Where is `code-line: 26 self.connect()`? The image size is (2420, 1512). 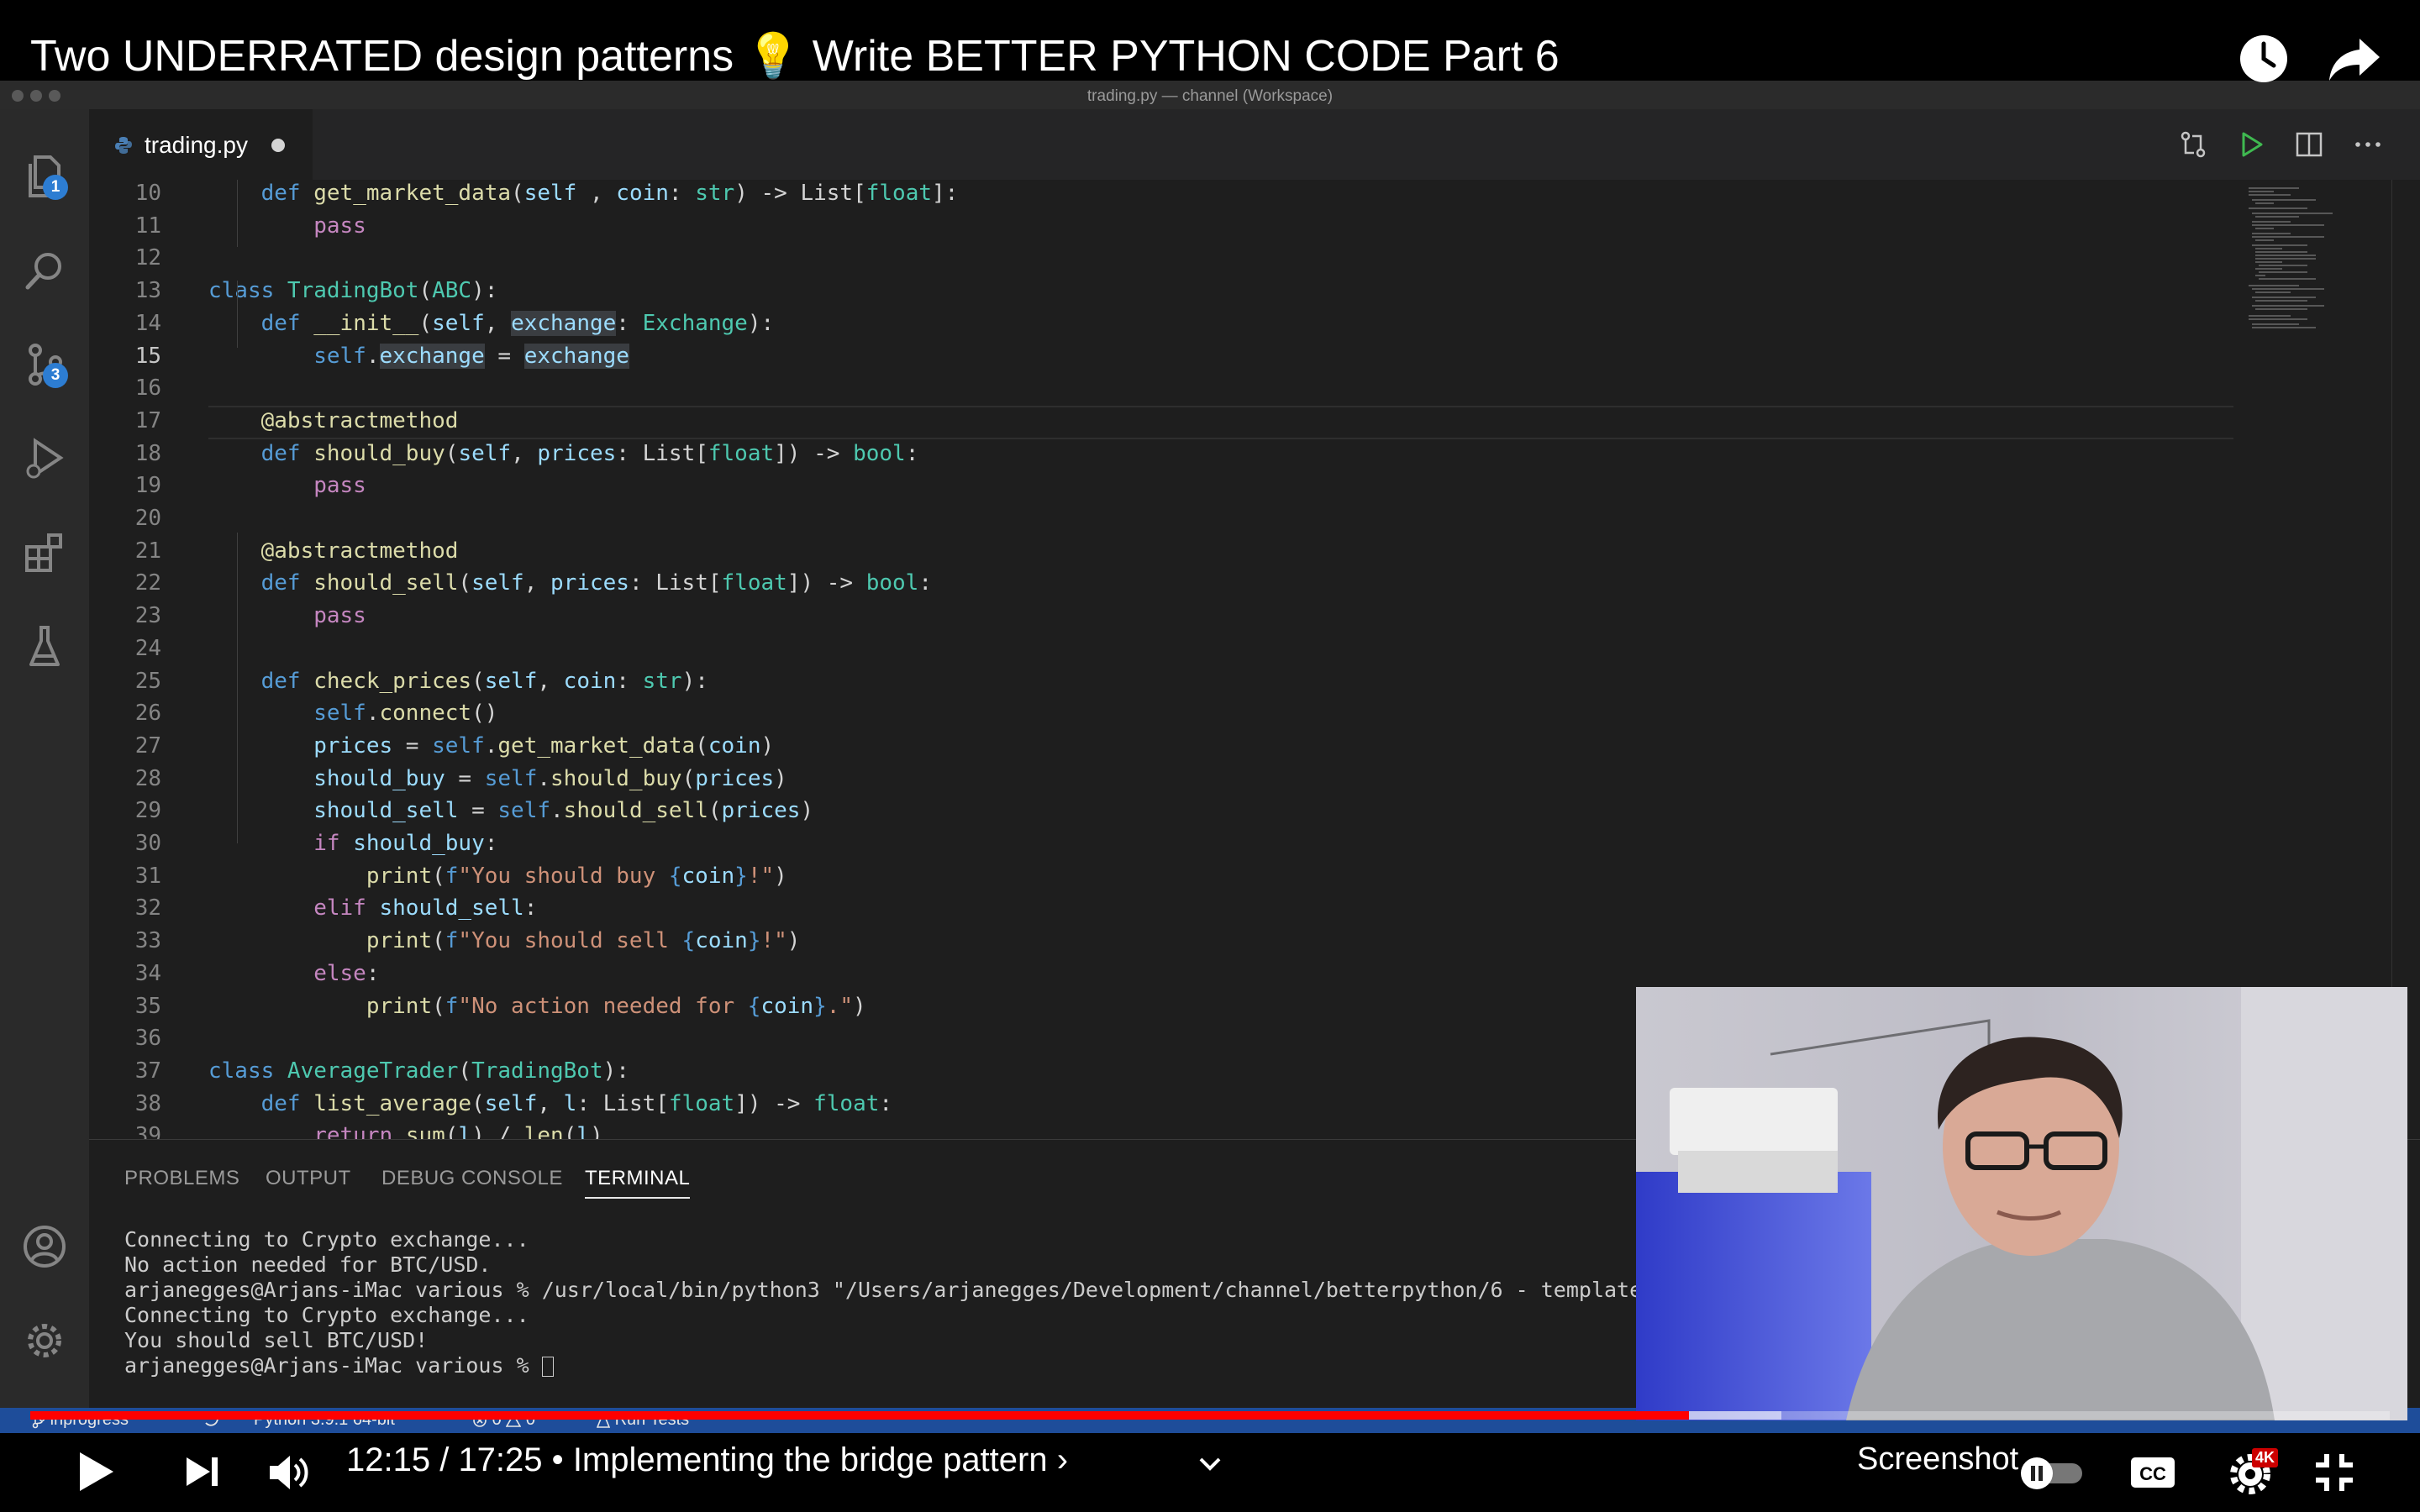
code-line: 26 self.connect() is located at coordinates (1164, 713).